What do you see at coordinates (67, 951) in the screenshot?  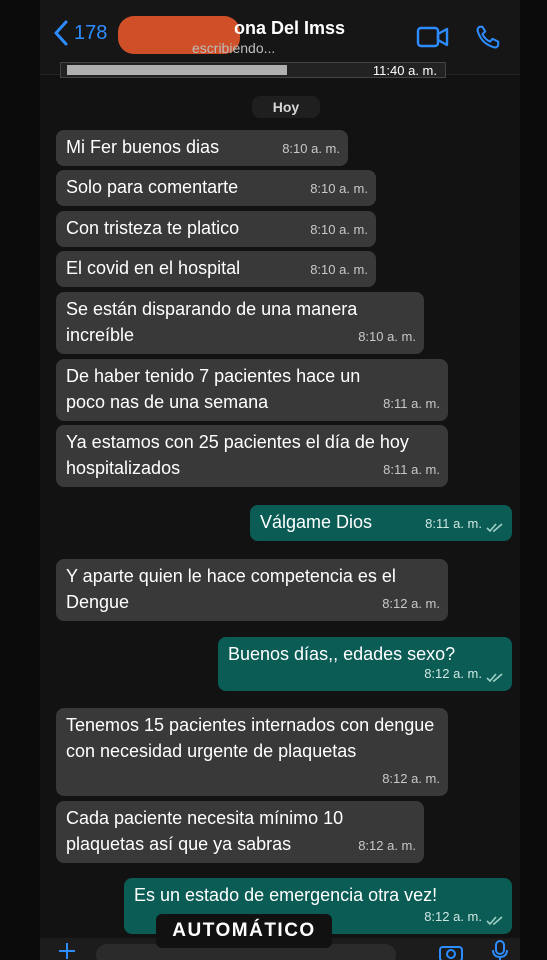 I see `attach-plus-icon` at bounding box center [67, 951].